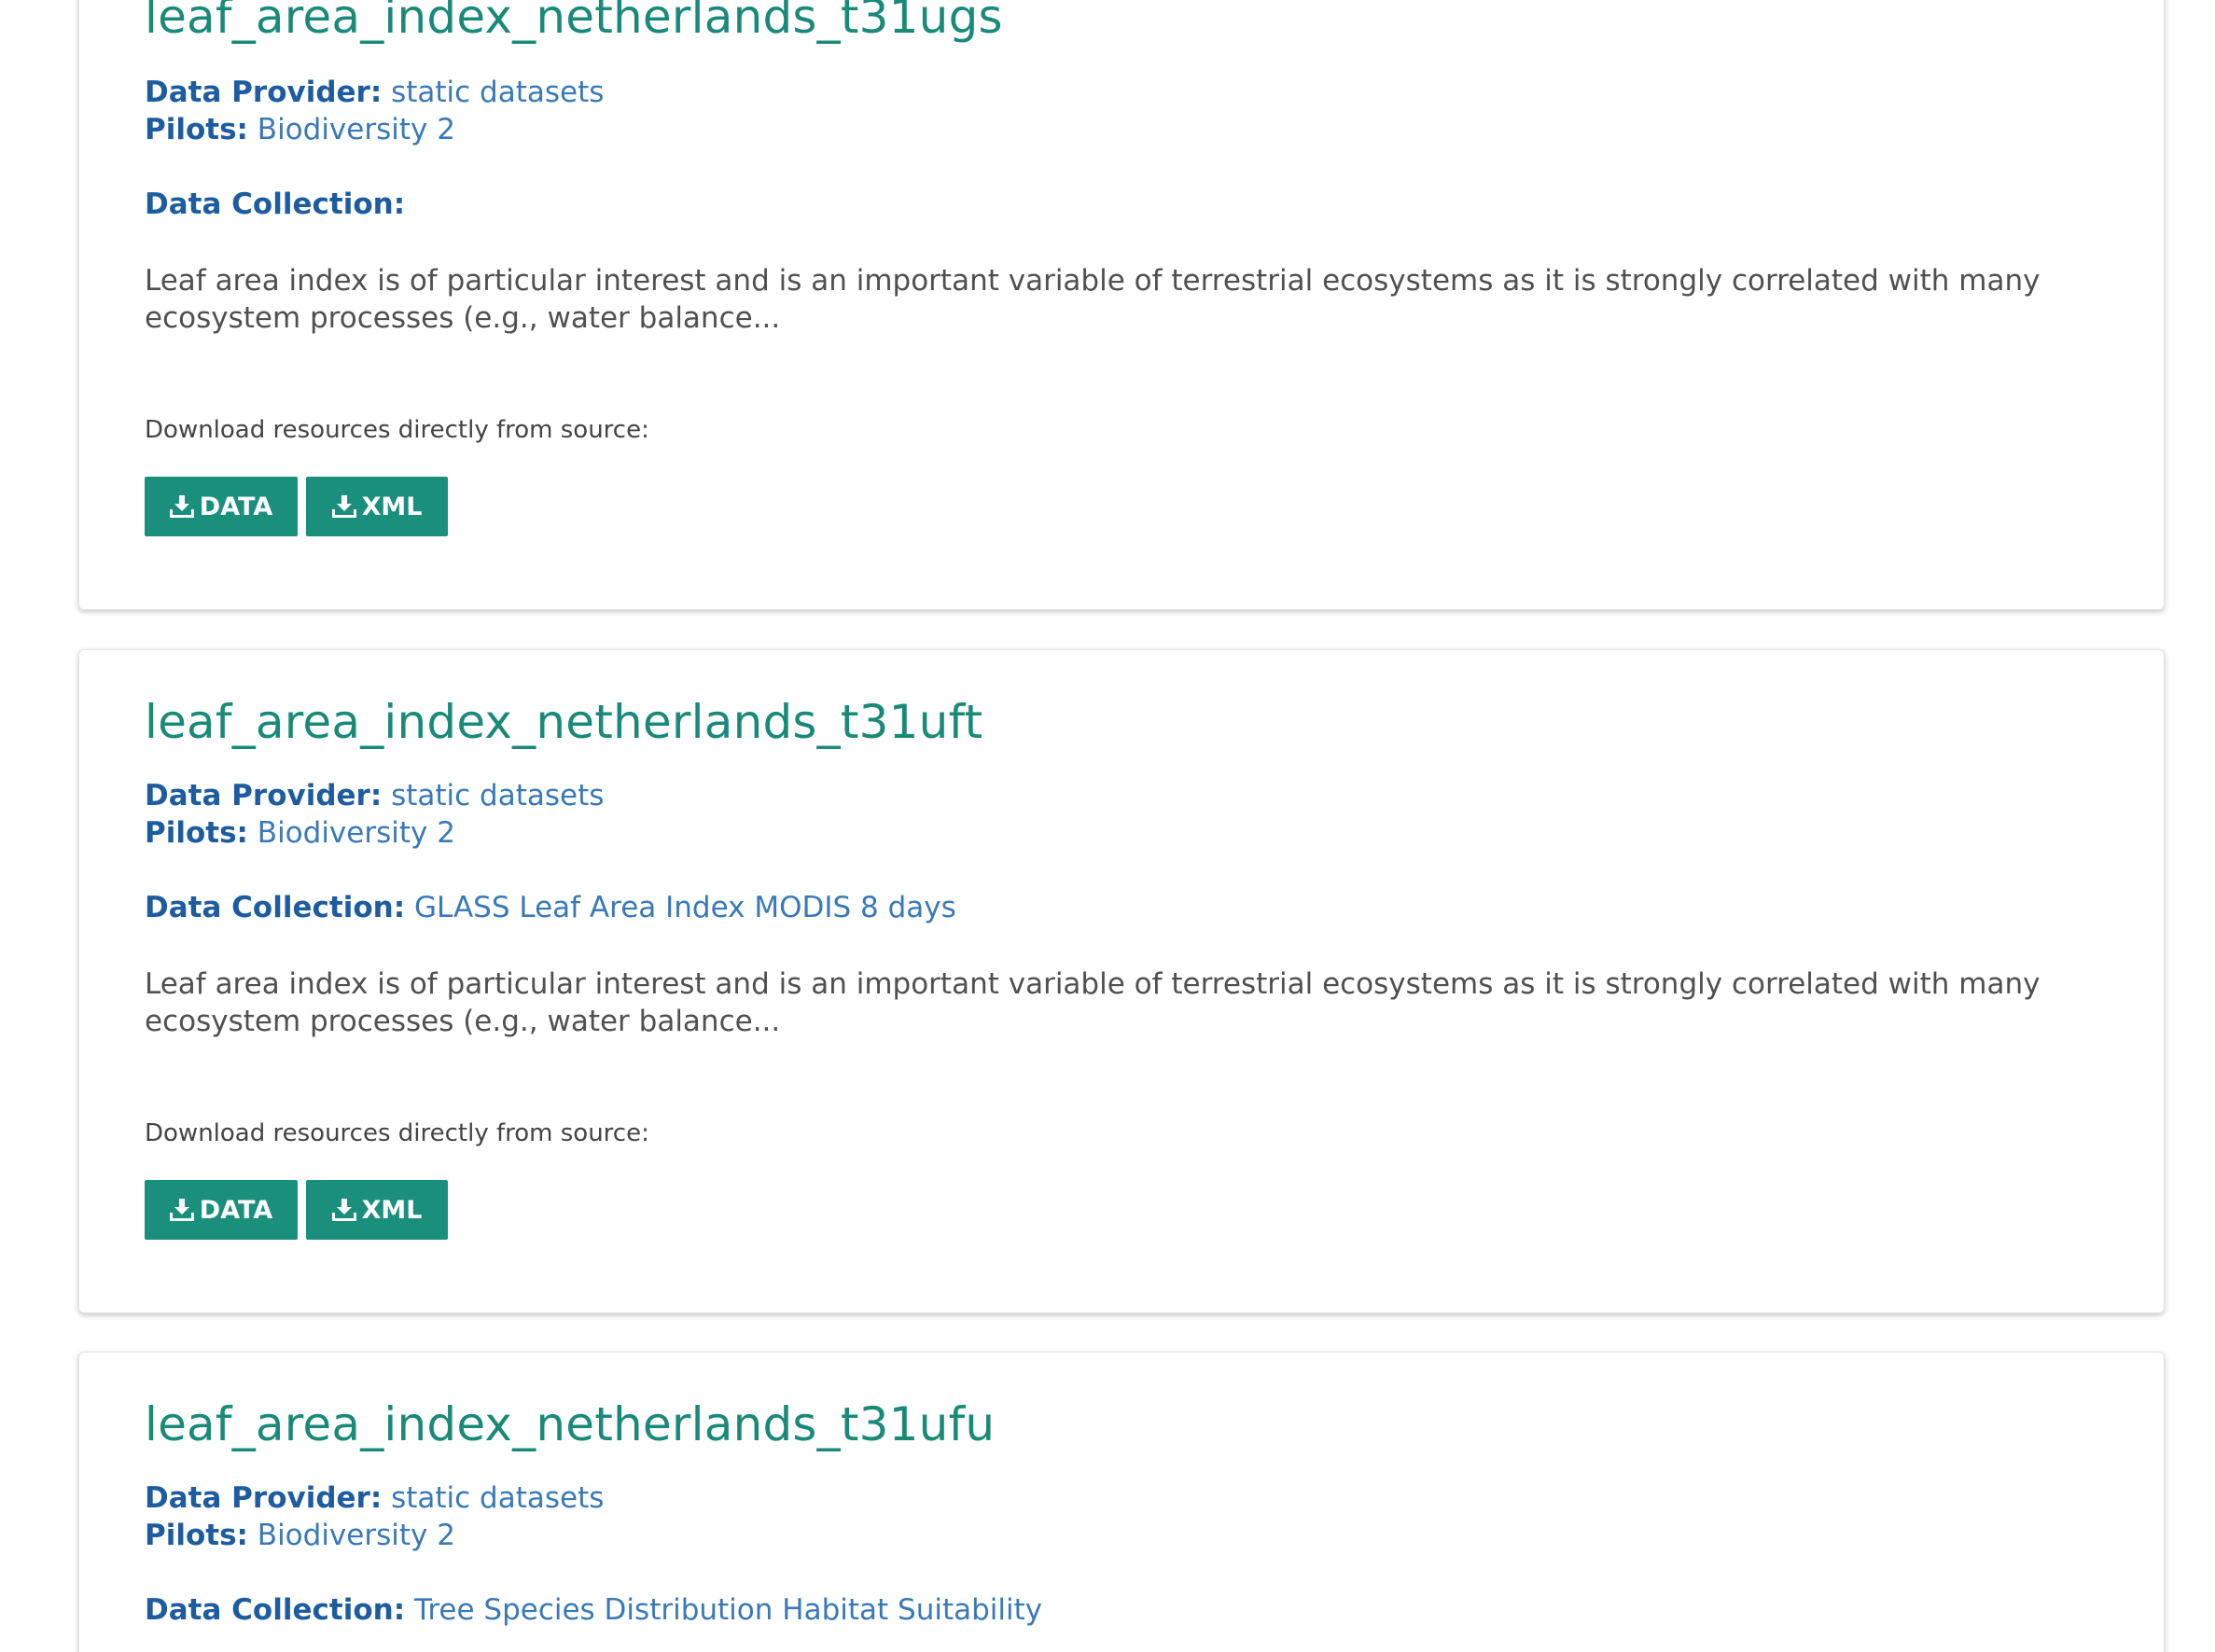  Describe the element at coordinates (563, 722) in the screenshot. I see `dataset-title: leaf_area_index_netherlands_t31uft` at that location.